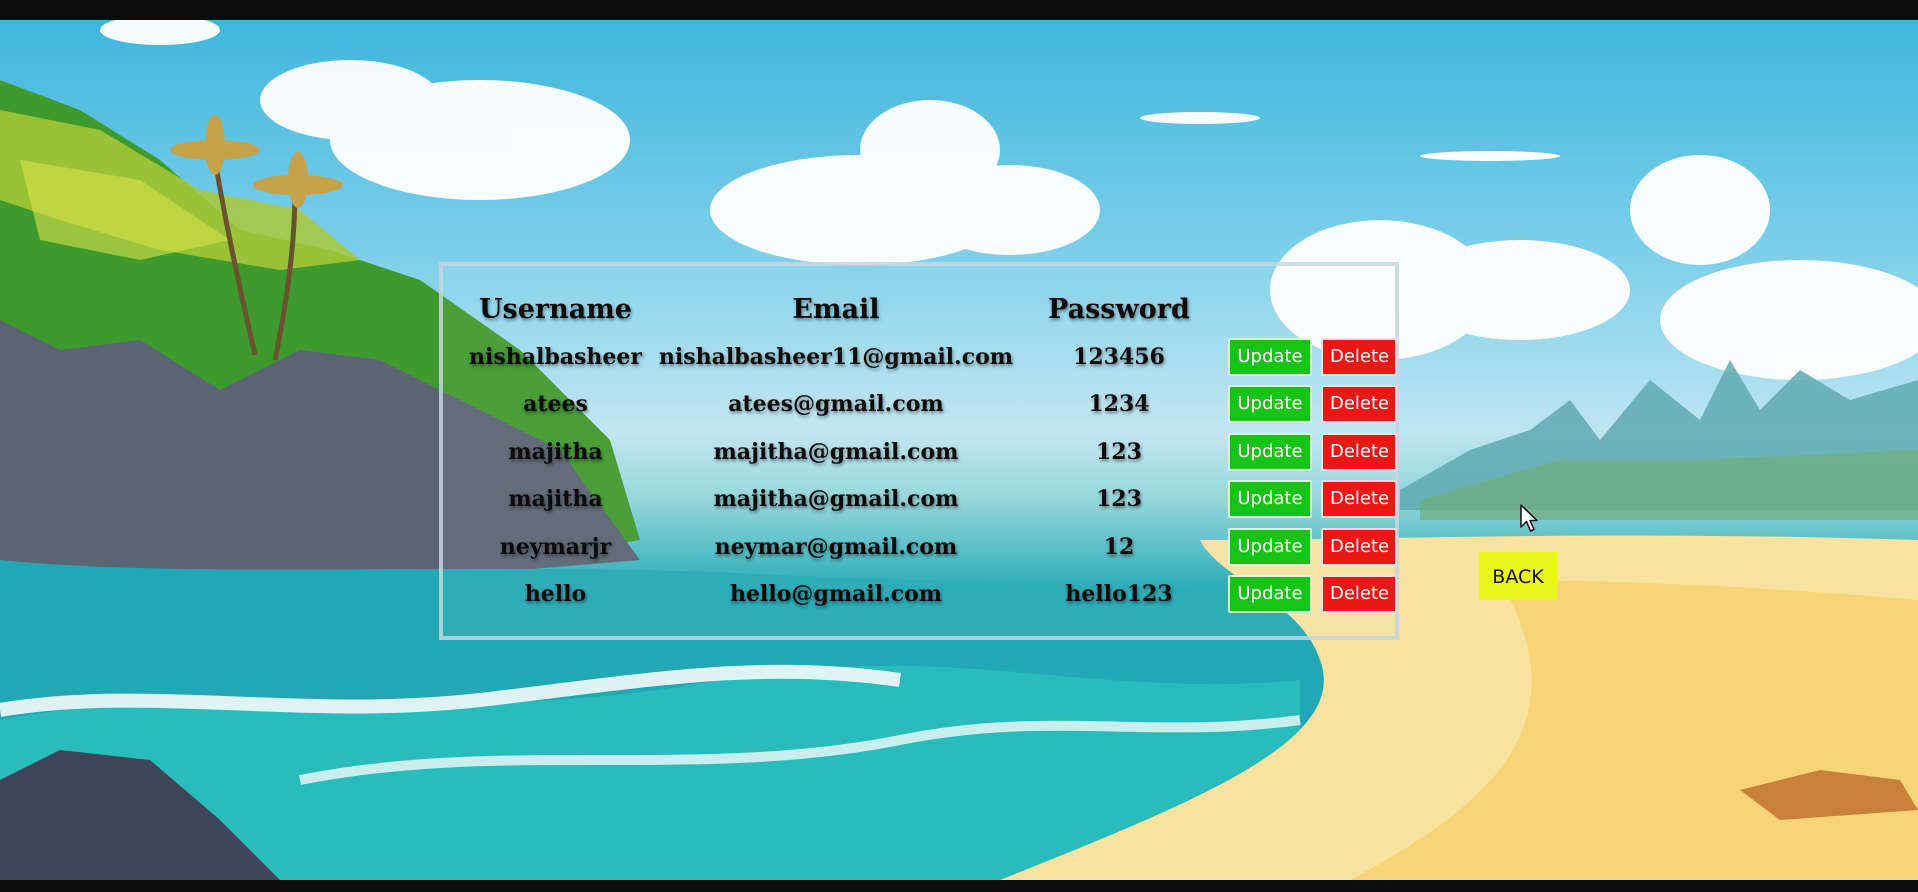  What do you see at coordinates (836, 309) in the screenshot?
I see `email-column-header: Email` at bounding box center [836, 309].